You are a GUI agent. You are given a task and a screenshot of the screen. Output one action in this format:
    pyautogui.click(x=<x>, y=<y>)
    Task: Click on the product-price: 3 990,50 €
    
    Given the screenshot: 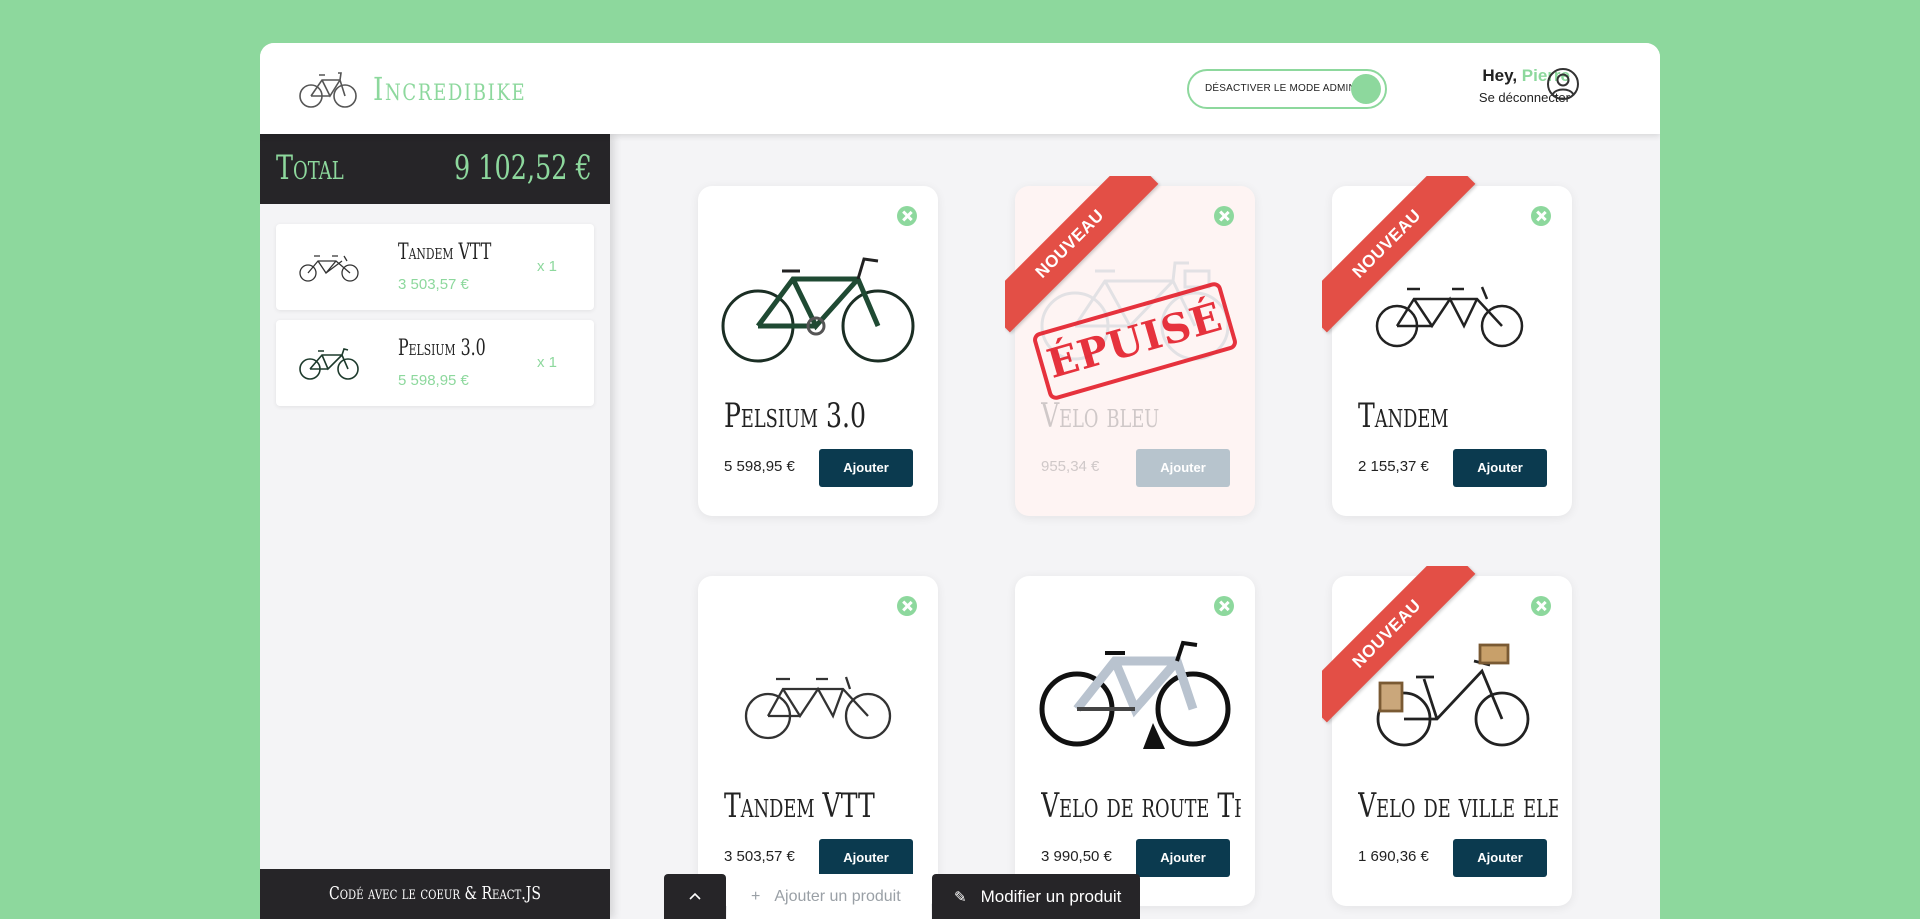 What is the action you would take?
    pyautogui.click(x=1076, y=856)
    